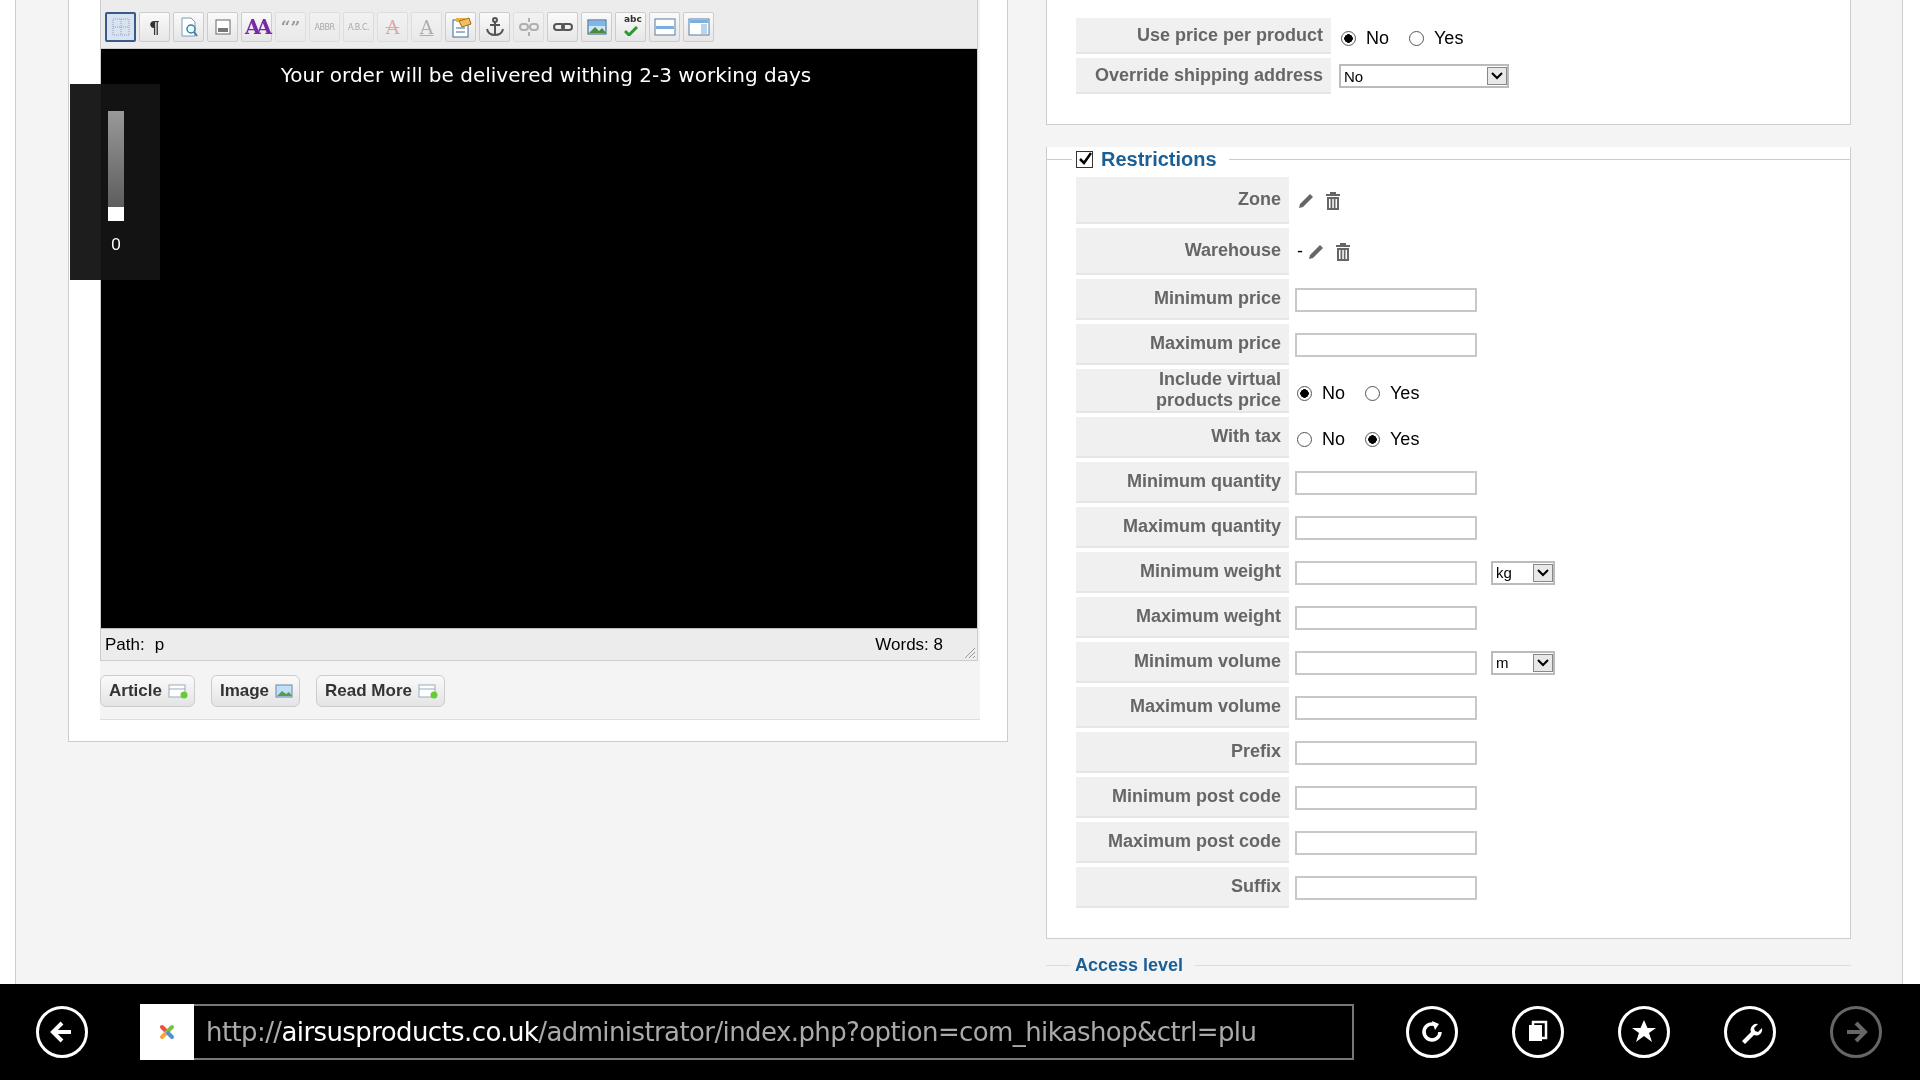 The height and width of the screenshot is (1080, 1920). What do you see at coordinates (909, 644) in the screenshot?
I see `word-count: Words: 8` at bounding box center [909, 644].